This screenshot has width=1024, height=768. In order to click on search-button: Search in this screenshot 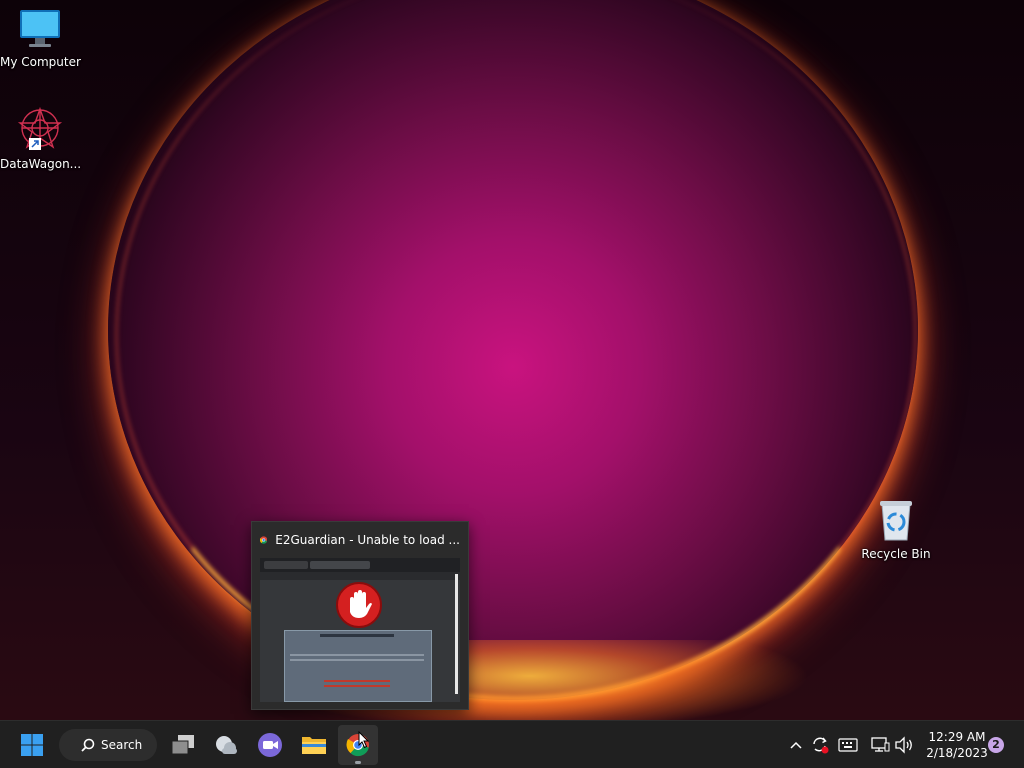, I will do `click(108, 745)`.